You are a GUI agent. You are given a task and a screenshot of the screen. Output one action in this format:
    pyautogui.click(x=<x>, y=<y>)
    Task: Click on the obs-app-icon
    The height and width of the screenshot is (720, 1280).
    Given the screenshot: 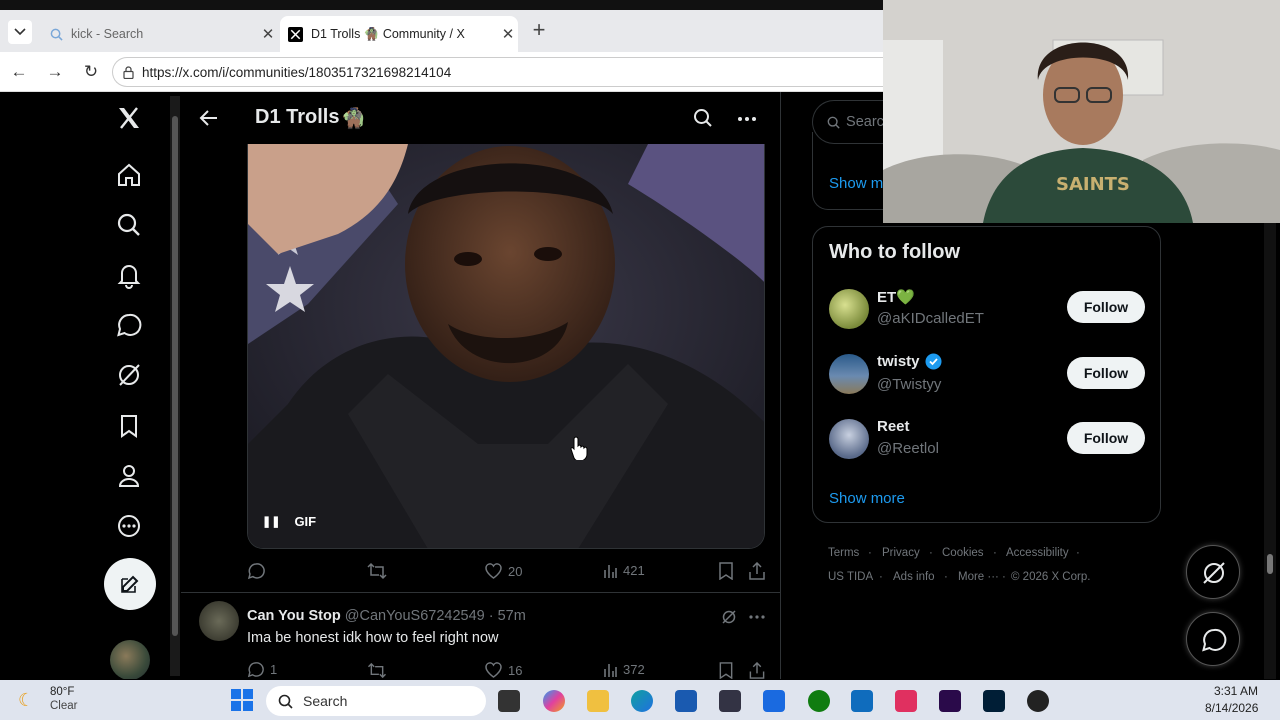 What is the action you would take?
    pyautogui.click(x=730, y=701)
    